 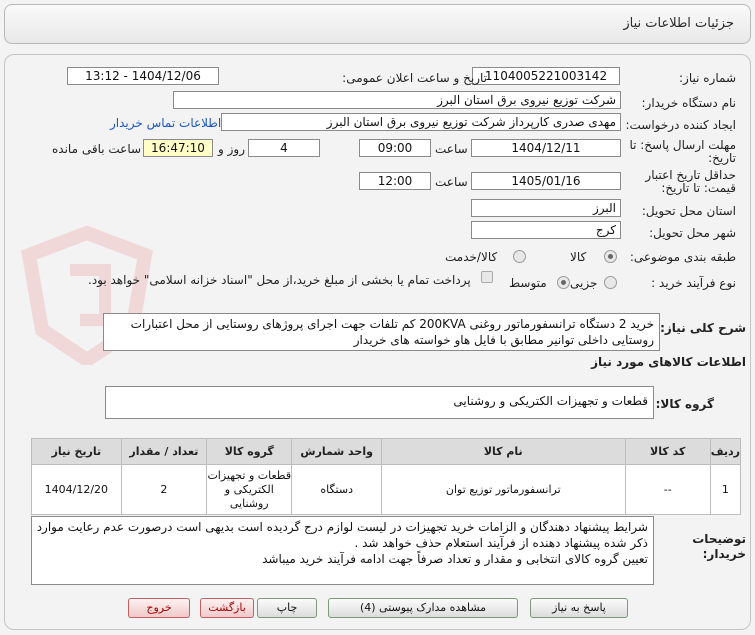 I want to click on col-code-header: کد کالا, so click(x=667, y=451).